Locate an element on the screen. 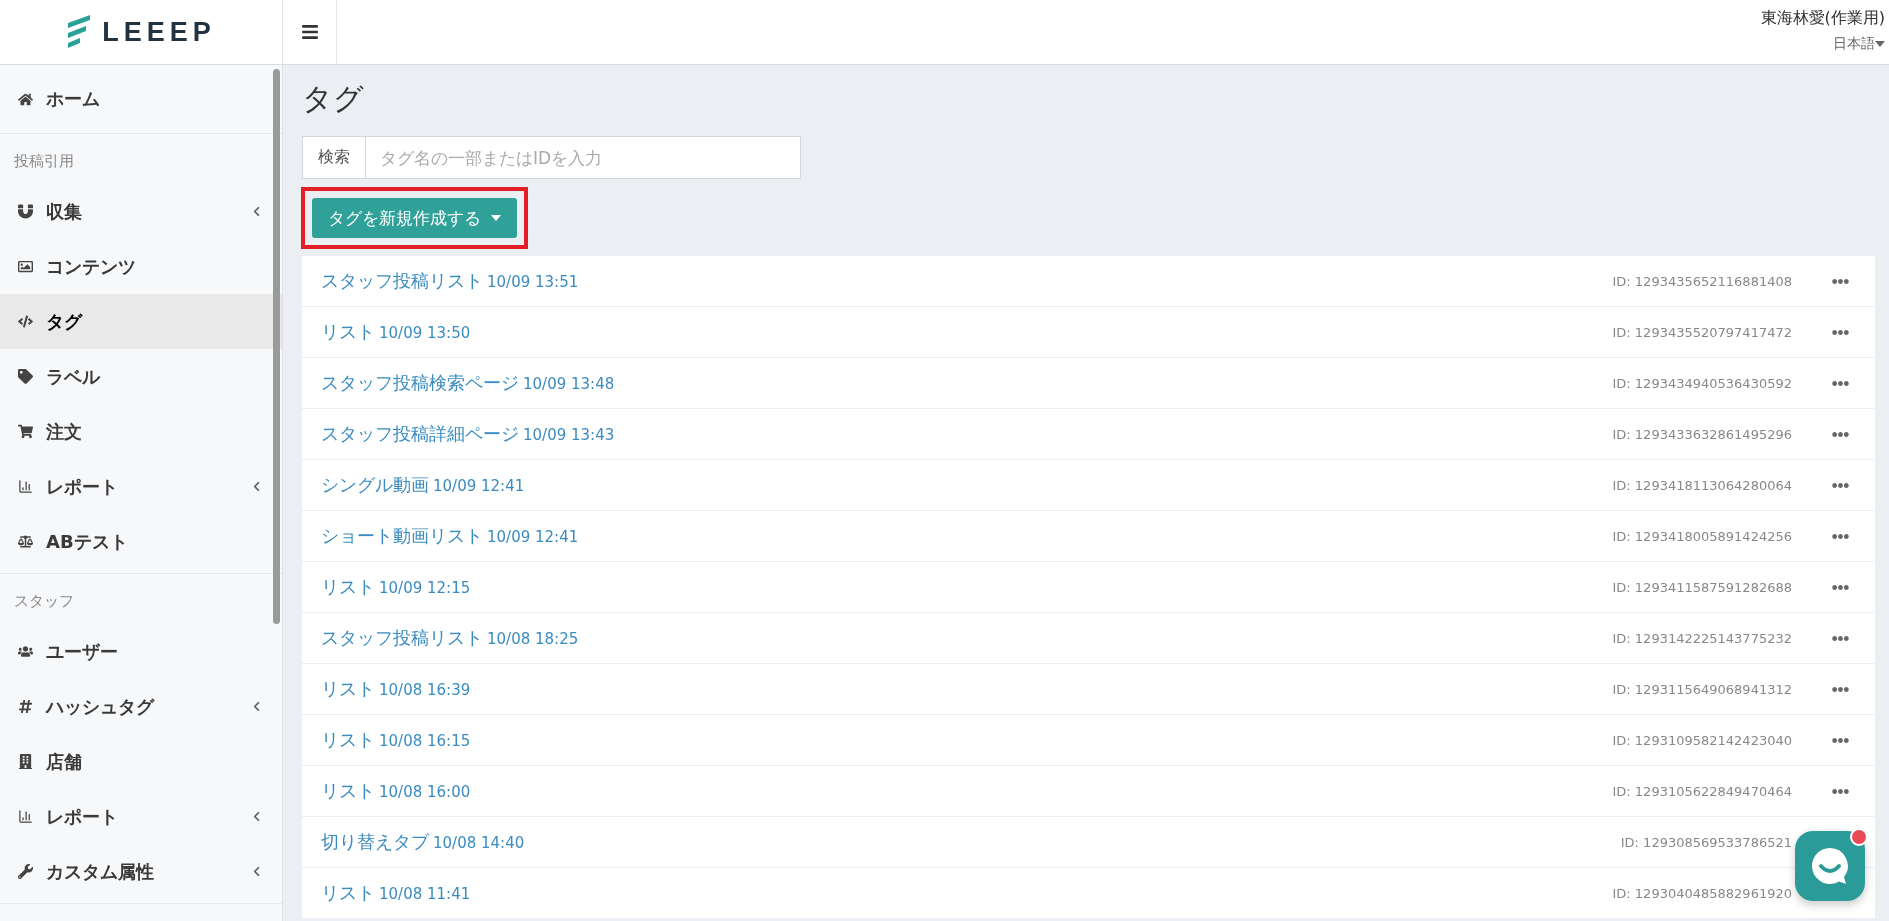 The height and width of the screenshot is (921, 1889). logo-text: LEEEP is located at coordinates (159, 32).